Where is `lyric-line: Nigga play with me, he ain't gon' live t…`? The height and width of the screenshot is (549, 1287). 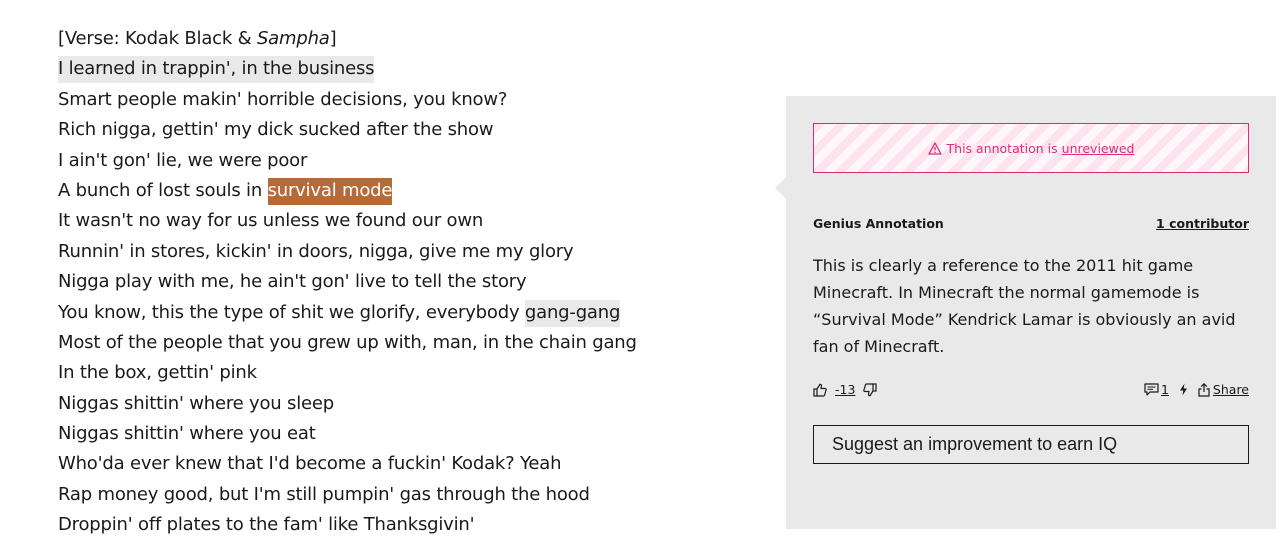 lyric-line: Nigga play with me, he ain't gon' live t… is located at coordinates (292, 282).